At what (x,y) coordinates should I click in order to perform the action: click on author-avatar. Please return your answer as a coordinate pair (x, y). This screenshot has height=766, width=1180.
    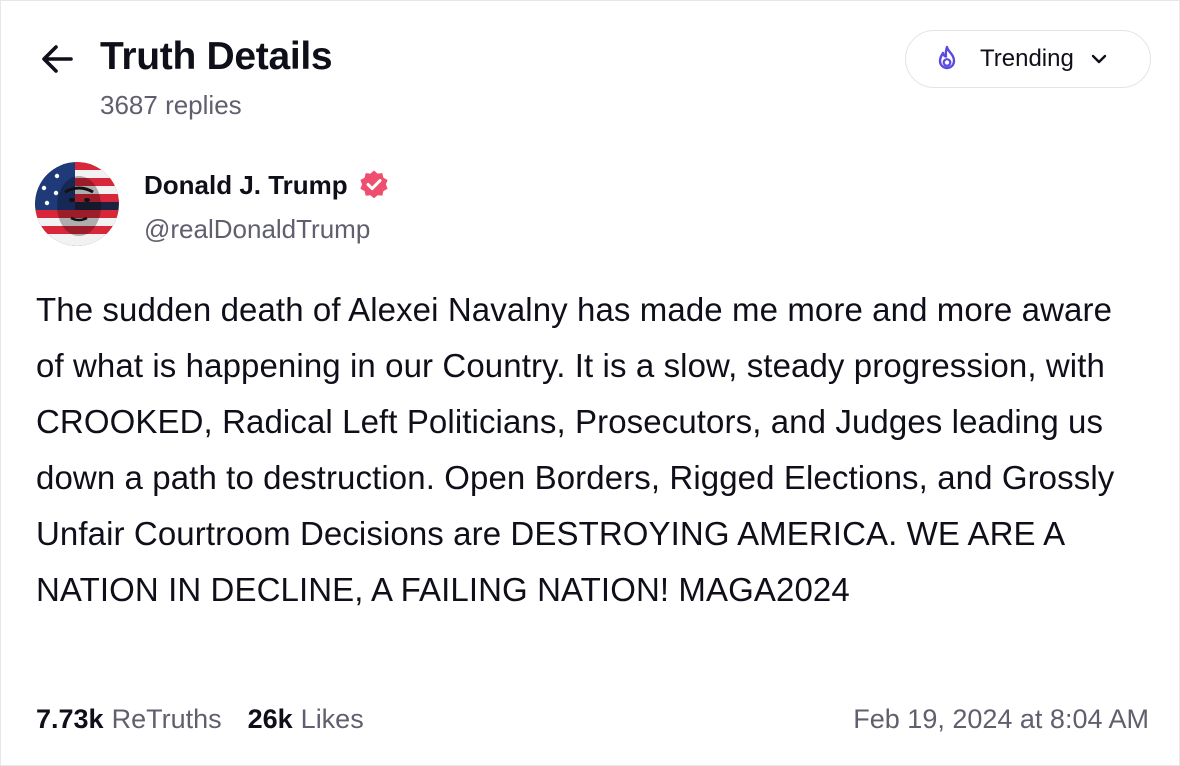
    Looking at the image, I should click on (77, 204).